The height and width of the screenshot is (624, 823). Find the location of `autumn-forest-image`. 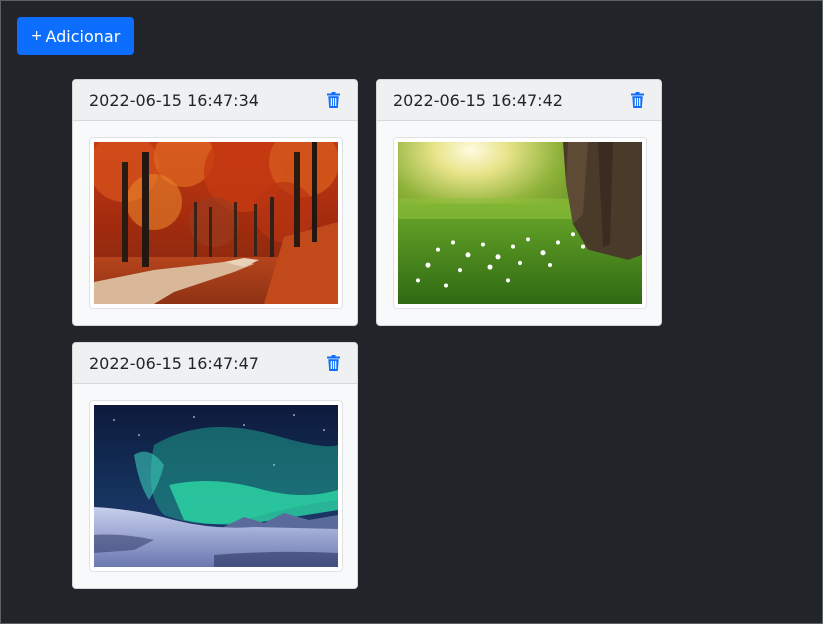

autumn-forest-image is located at coordinates (216, 223).